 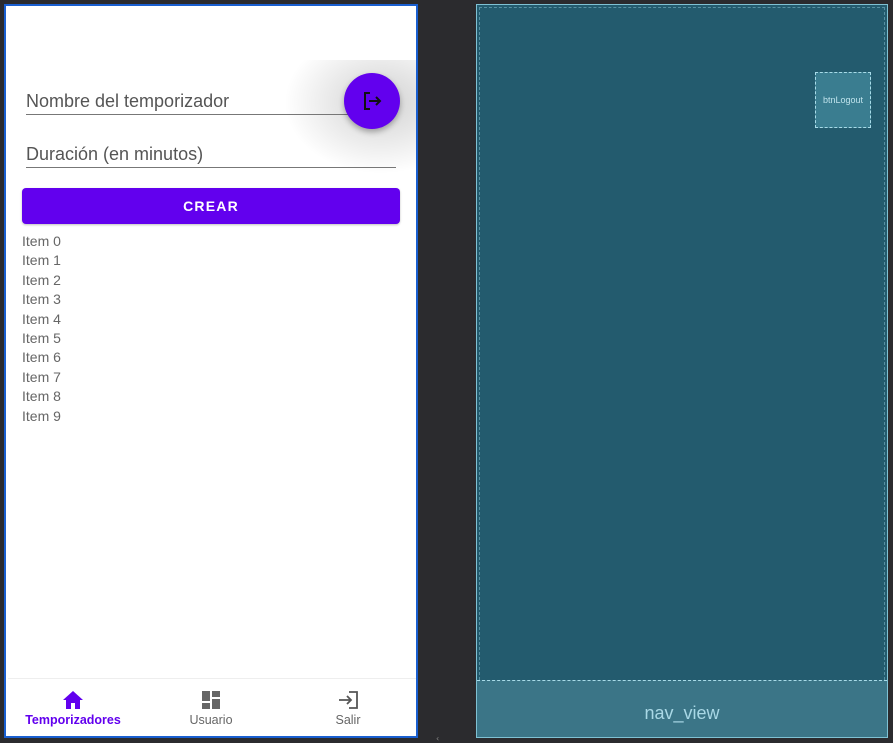 What do you see at coordinates (41, 299) in the screenshot?
I see `list-item: Item 3` at bounding box center [41, 299].